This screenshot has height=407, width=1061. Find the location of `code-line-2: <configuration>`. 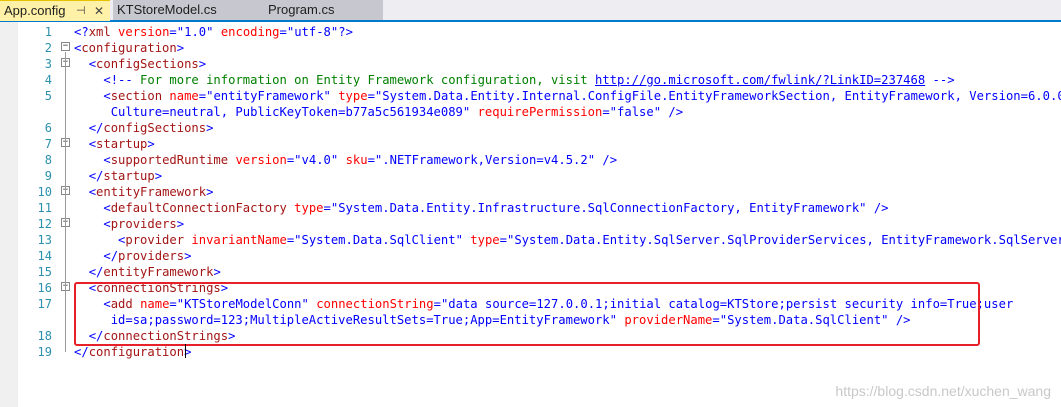

code-line-2: <configuration> is located at coordinates (129, 48).